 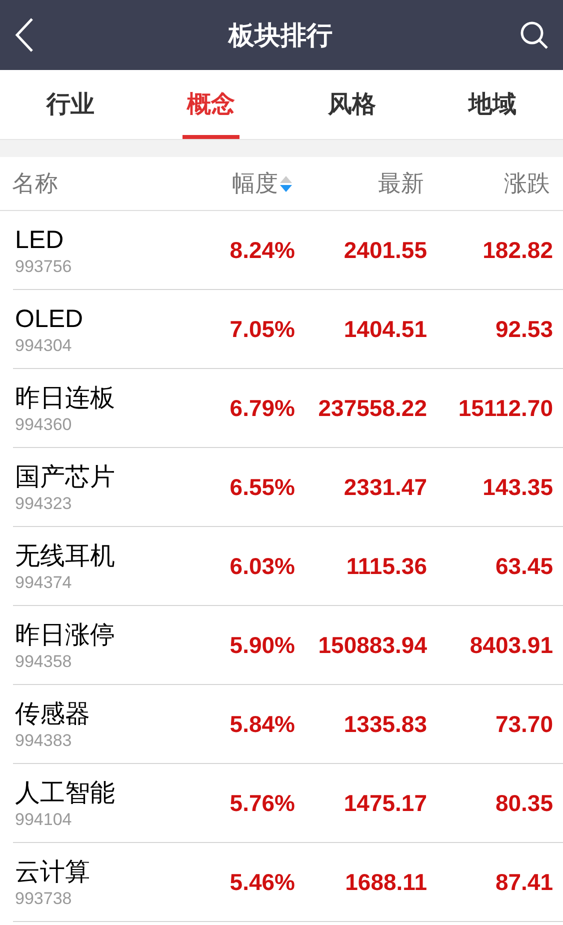 What do you see at coordinates (524, 329) in the screenshot?
I see `table-cell-text: 92.53` at bounding box center [524, 329].